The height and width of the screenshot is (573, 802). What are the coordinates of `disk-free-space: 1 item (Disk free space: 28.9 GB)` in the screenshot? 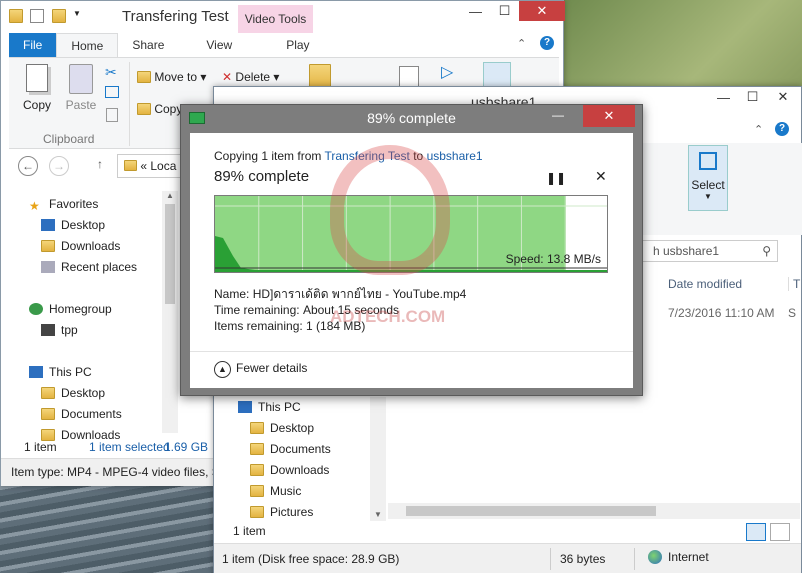 It's located at (311, 559).